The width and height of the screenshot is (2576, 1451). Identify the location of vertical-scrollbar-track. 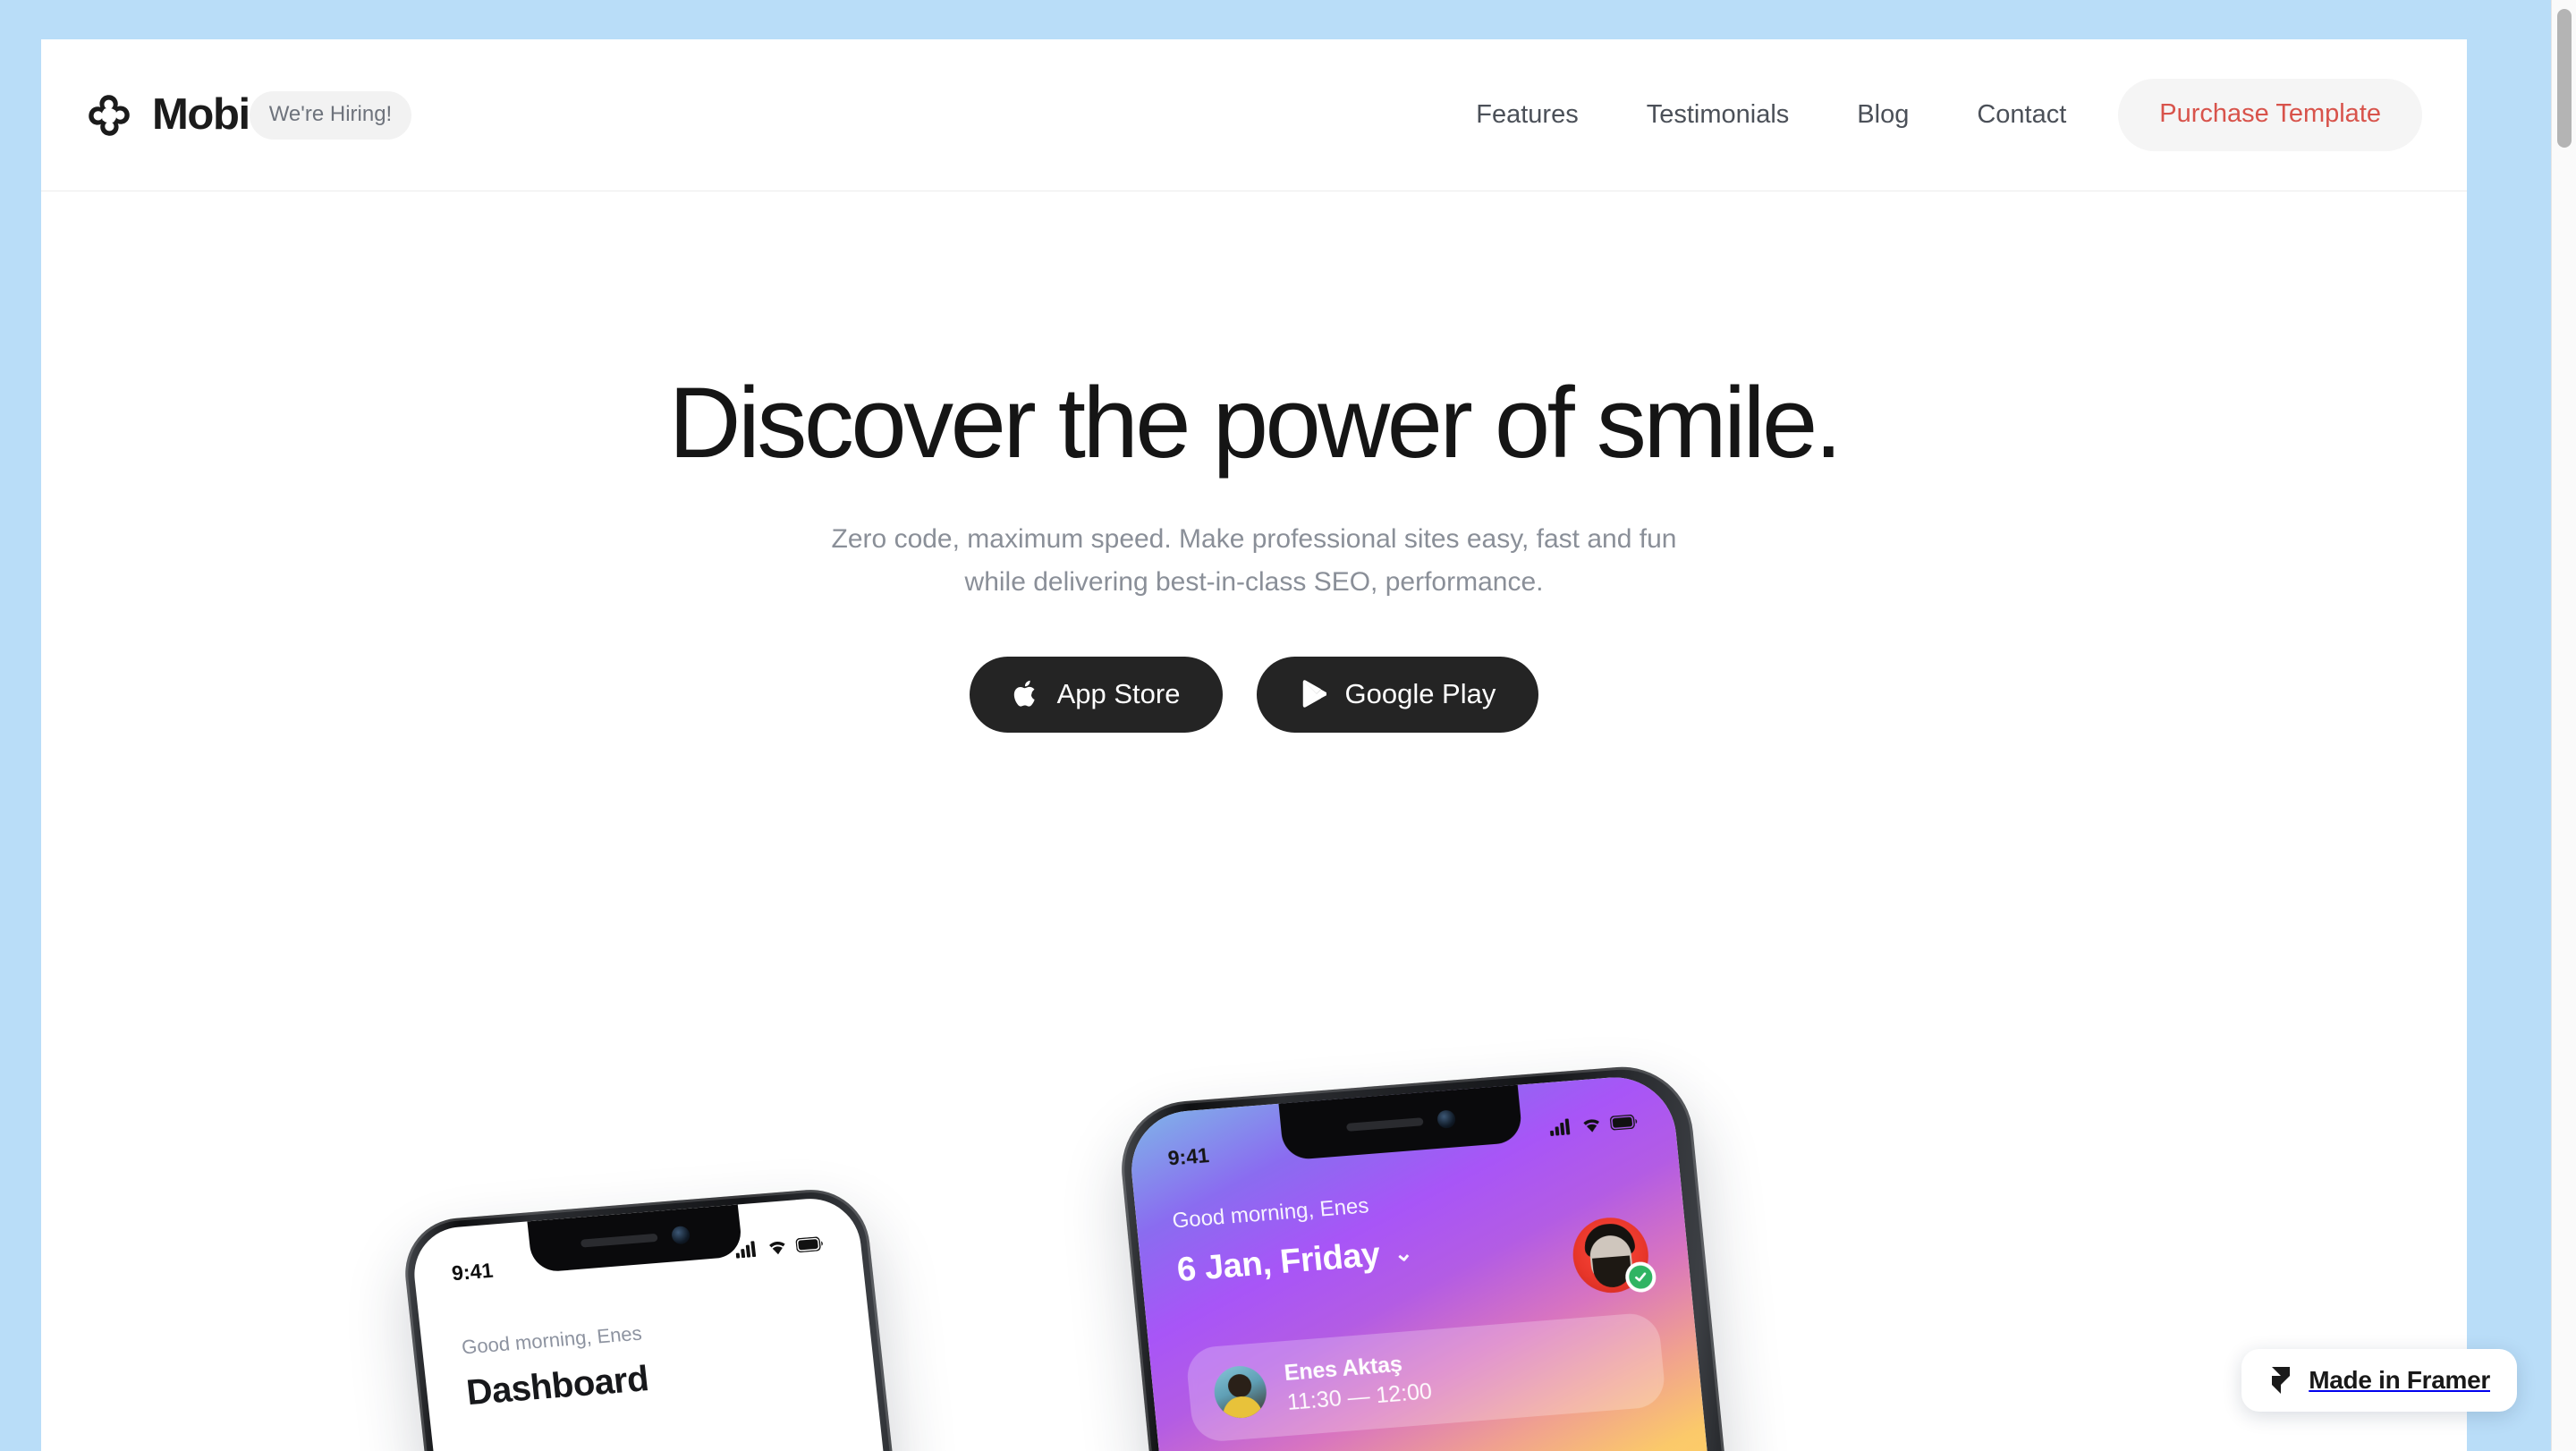
(2563, 726).